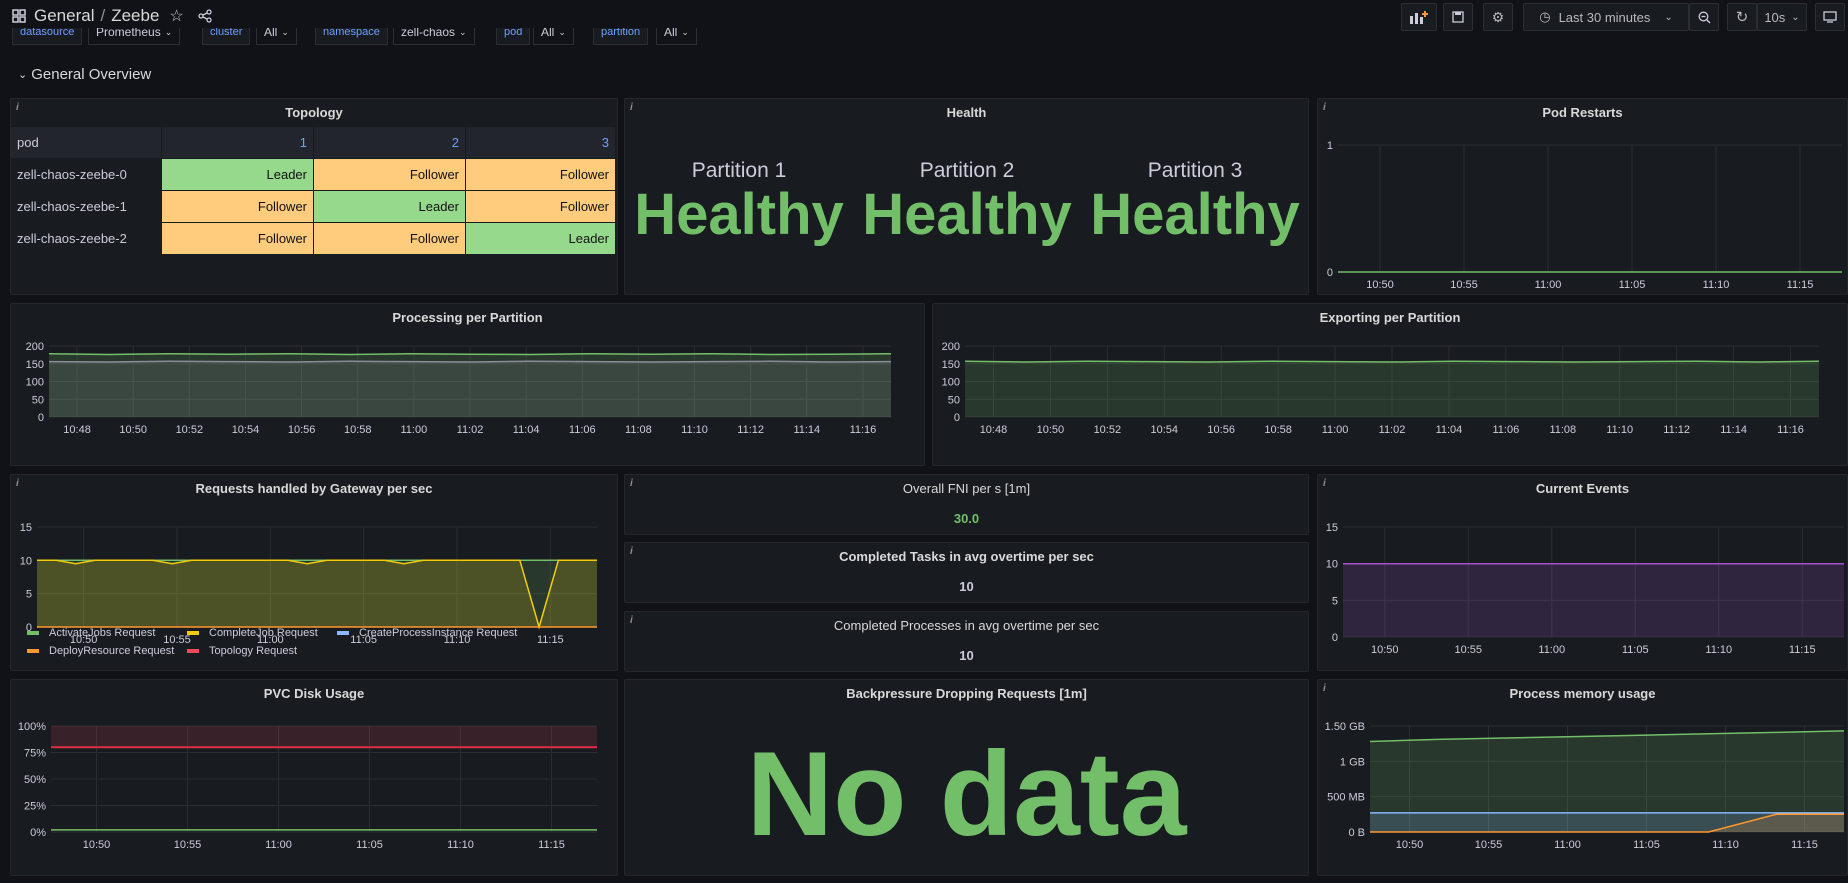 This screenshot has height=883, width=1848. I want to click on row-title: General Overview, so click(91, 74).